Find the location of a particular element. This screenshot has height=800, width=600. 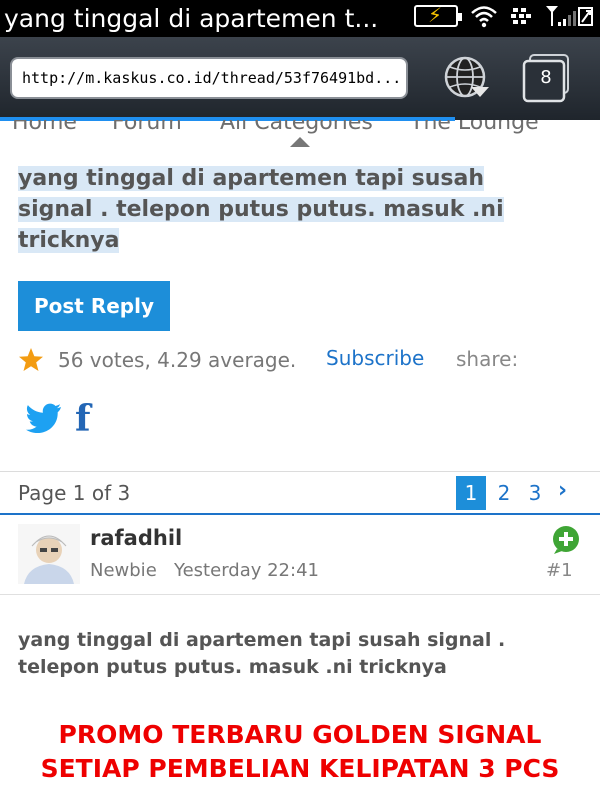

page-link-1: 1 is located at coordinates (471, 493).